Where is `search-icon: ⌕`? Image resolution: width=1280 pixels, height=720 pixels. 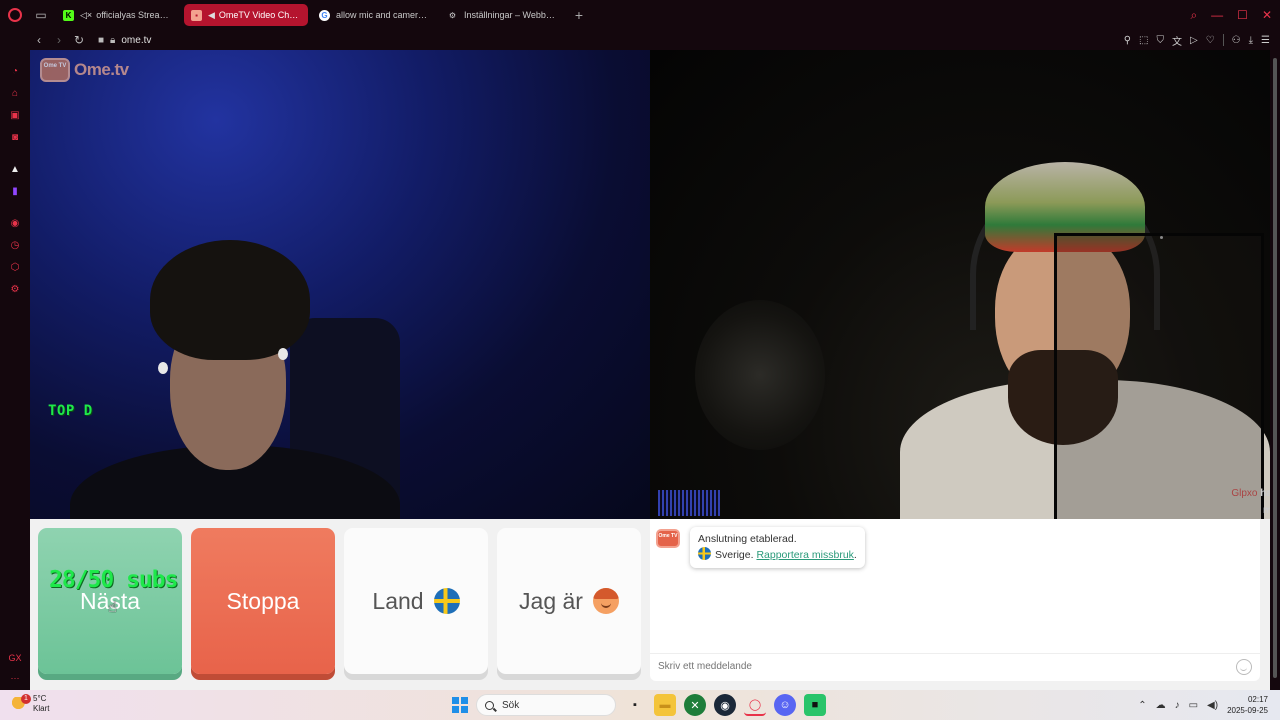 search-icon: ⌕ is located at coordinates (1193, 15).